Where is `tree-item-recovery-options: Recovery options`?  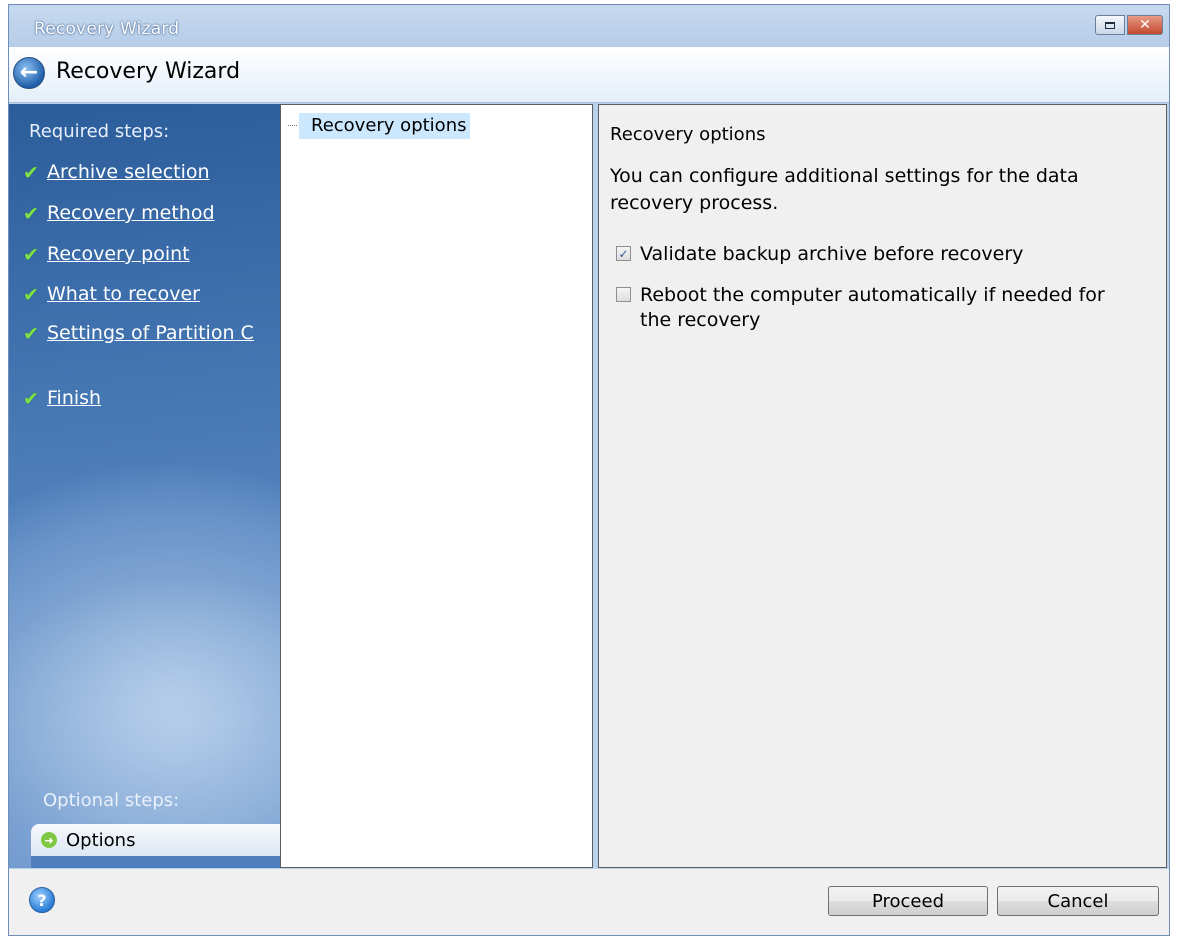
tree-item-recovery-options: Recovery options is located at coordinates (385, 126).